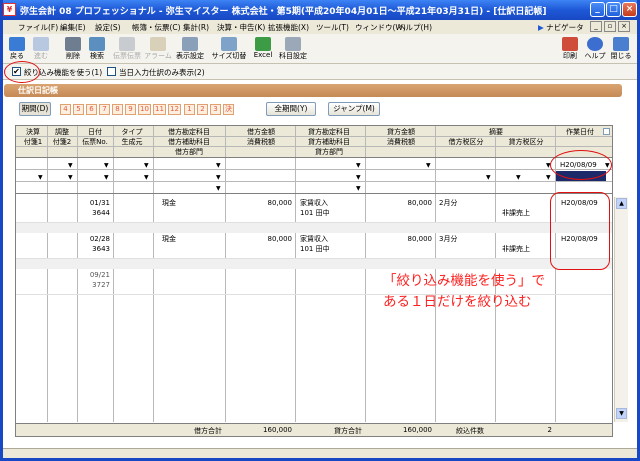 This screenshot has height=461, width=640. Describe the element at coordinates (314, 429) in the screenshot. I see `totals-footer: 借方合計 160,000 貸方合計 160,000 絞込件数 2` at that location.